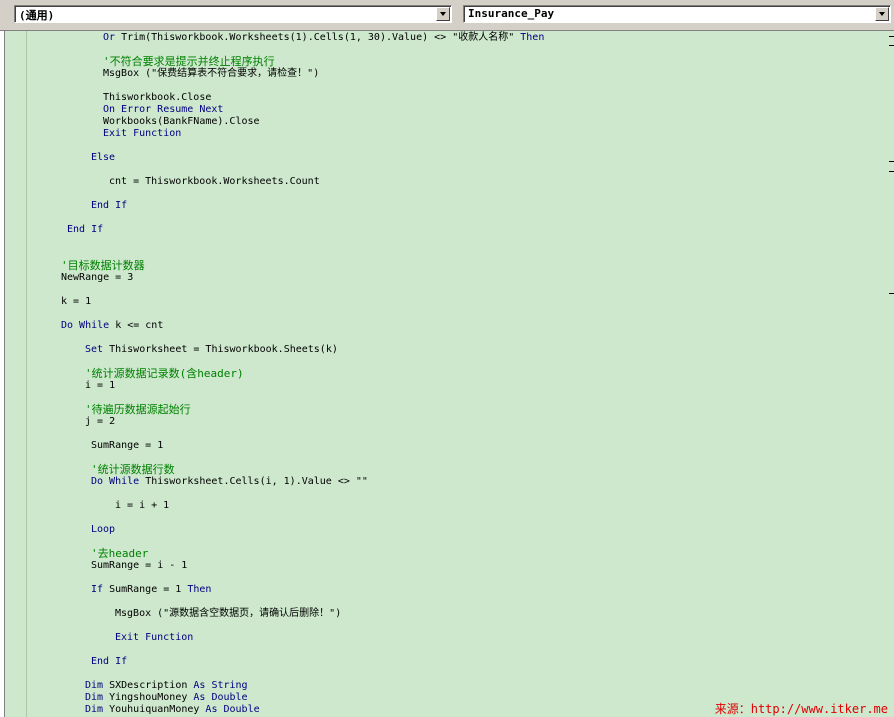 The image size is (894, 717). Describe the element at coordinates (801, 709) in the screenshot. I see `watermark-source: 来源：http://www.itker.me` at that location.